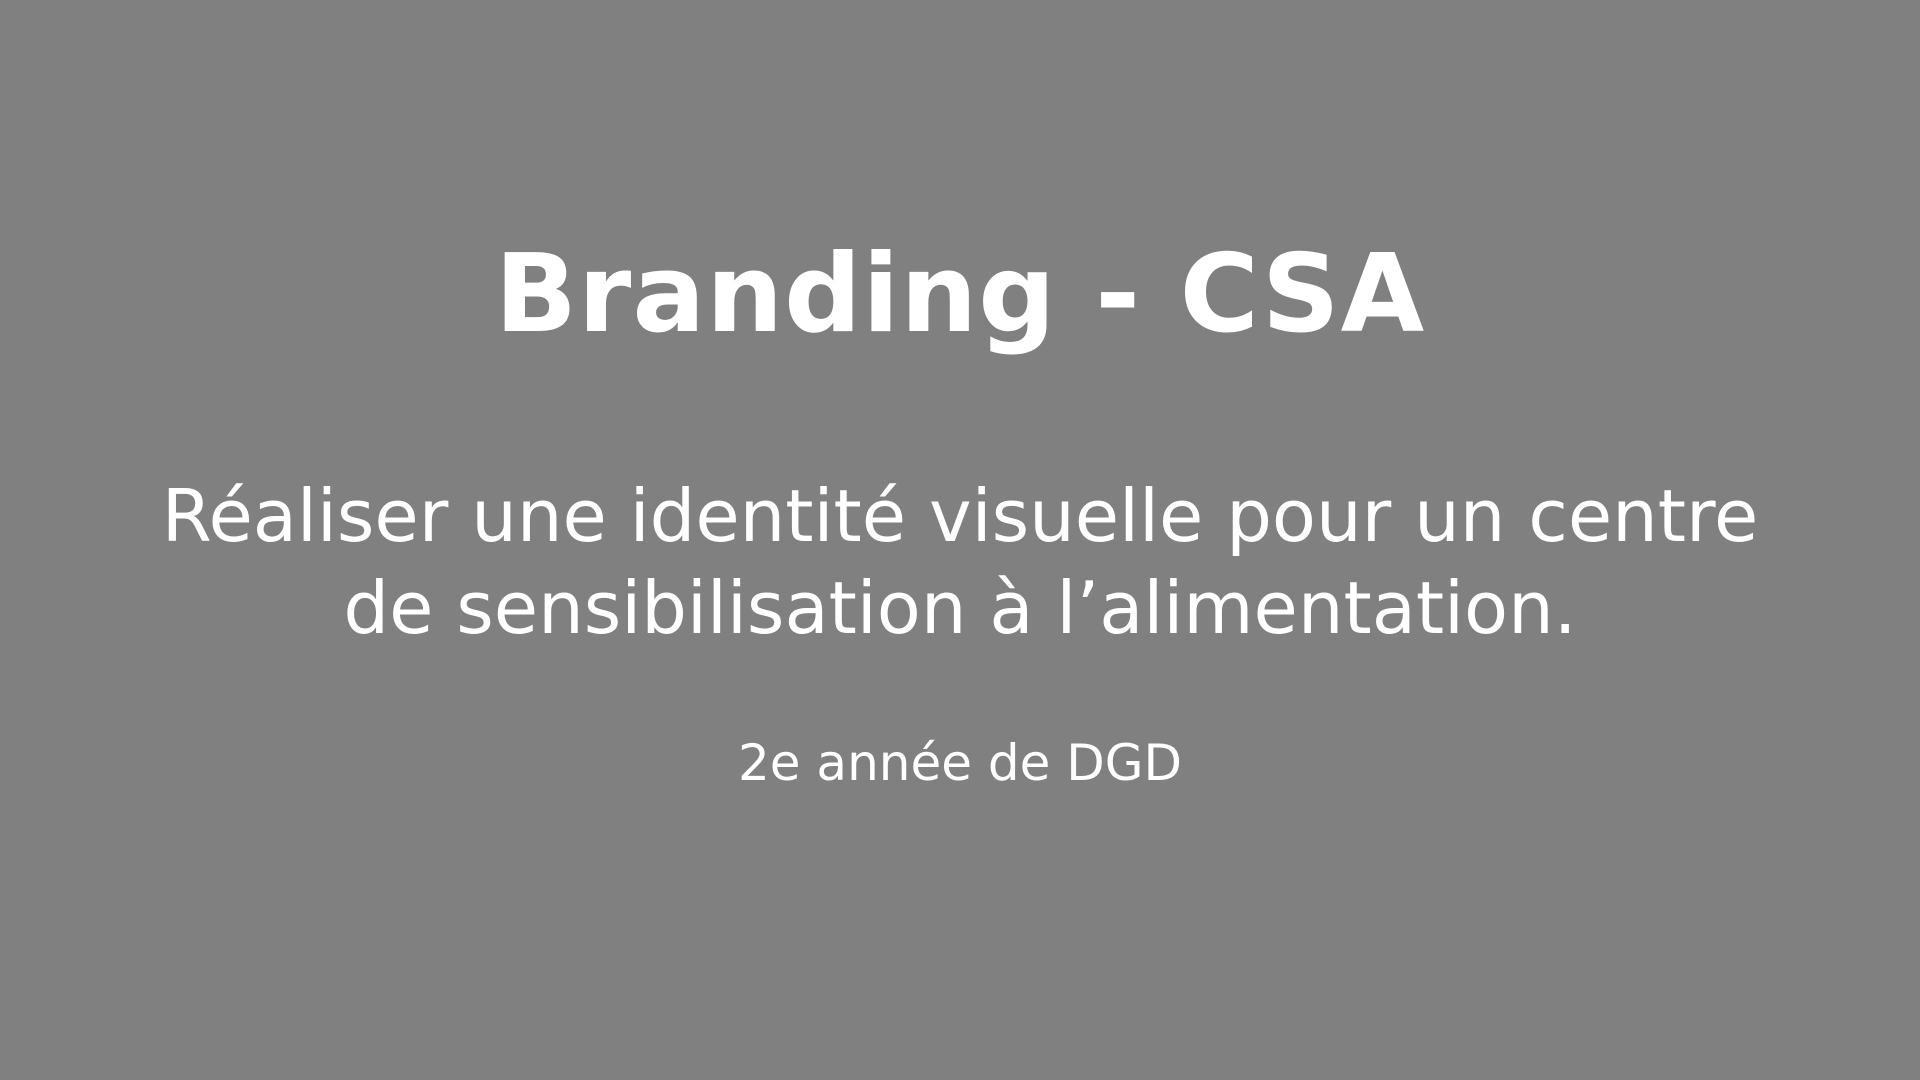  Describe the element at coordinates (960, 763) in the screenshot. I see `study-year-label: 2e année de DGD` at that location.